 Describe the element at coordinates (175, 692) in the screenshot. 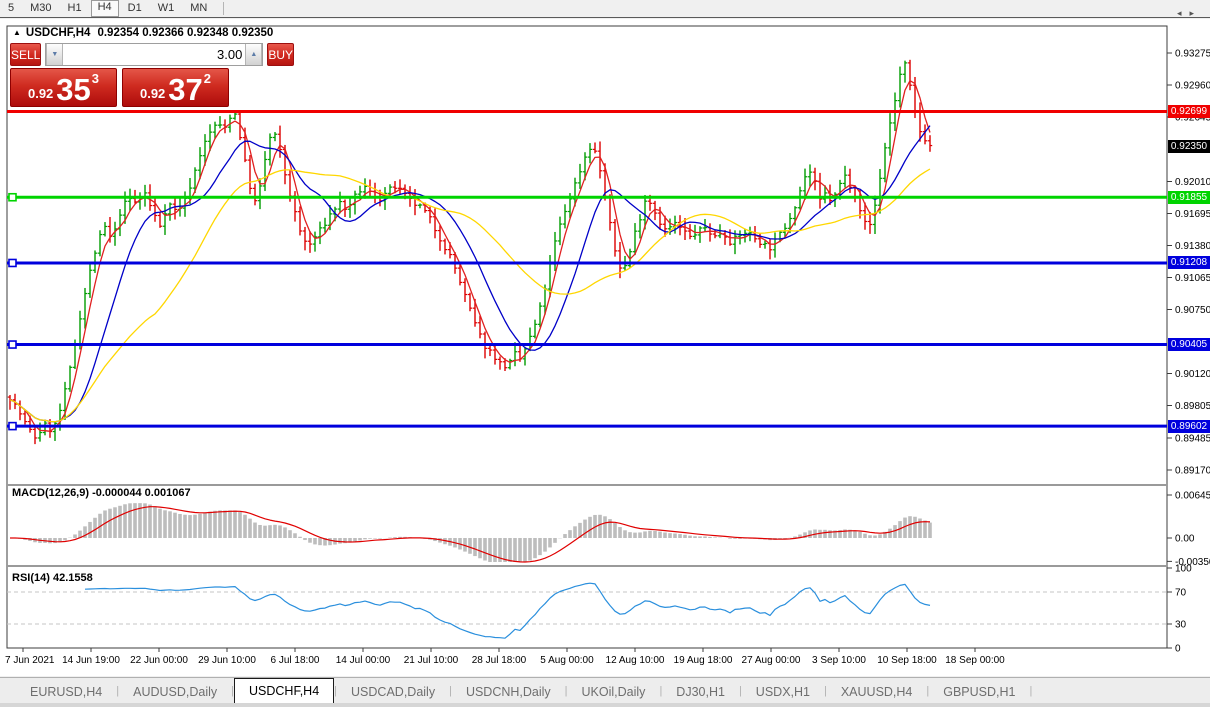

I see `chart-tab-audusd: AUDUSD,Daily` at that location.